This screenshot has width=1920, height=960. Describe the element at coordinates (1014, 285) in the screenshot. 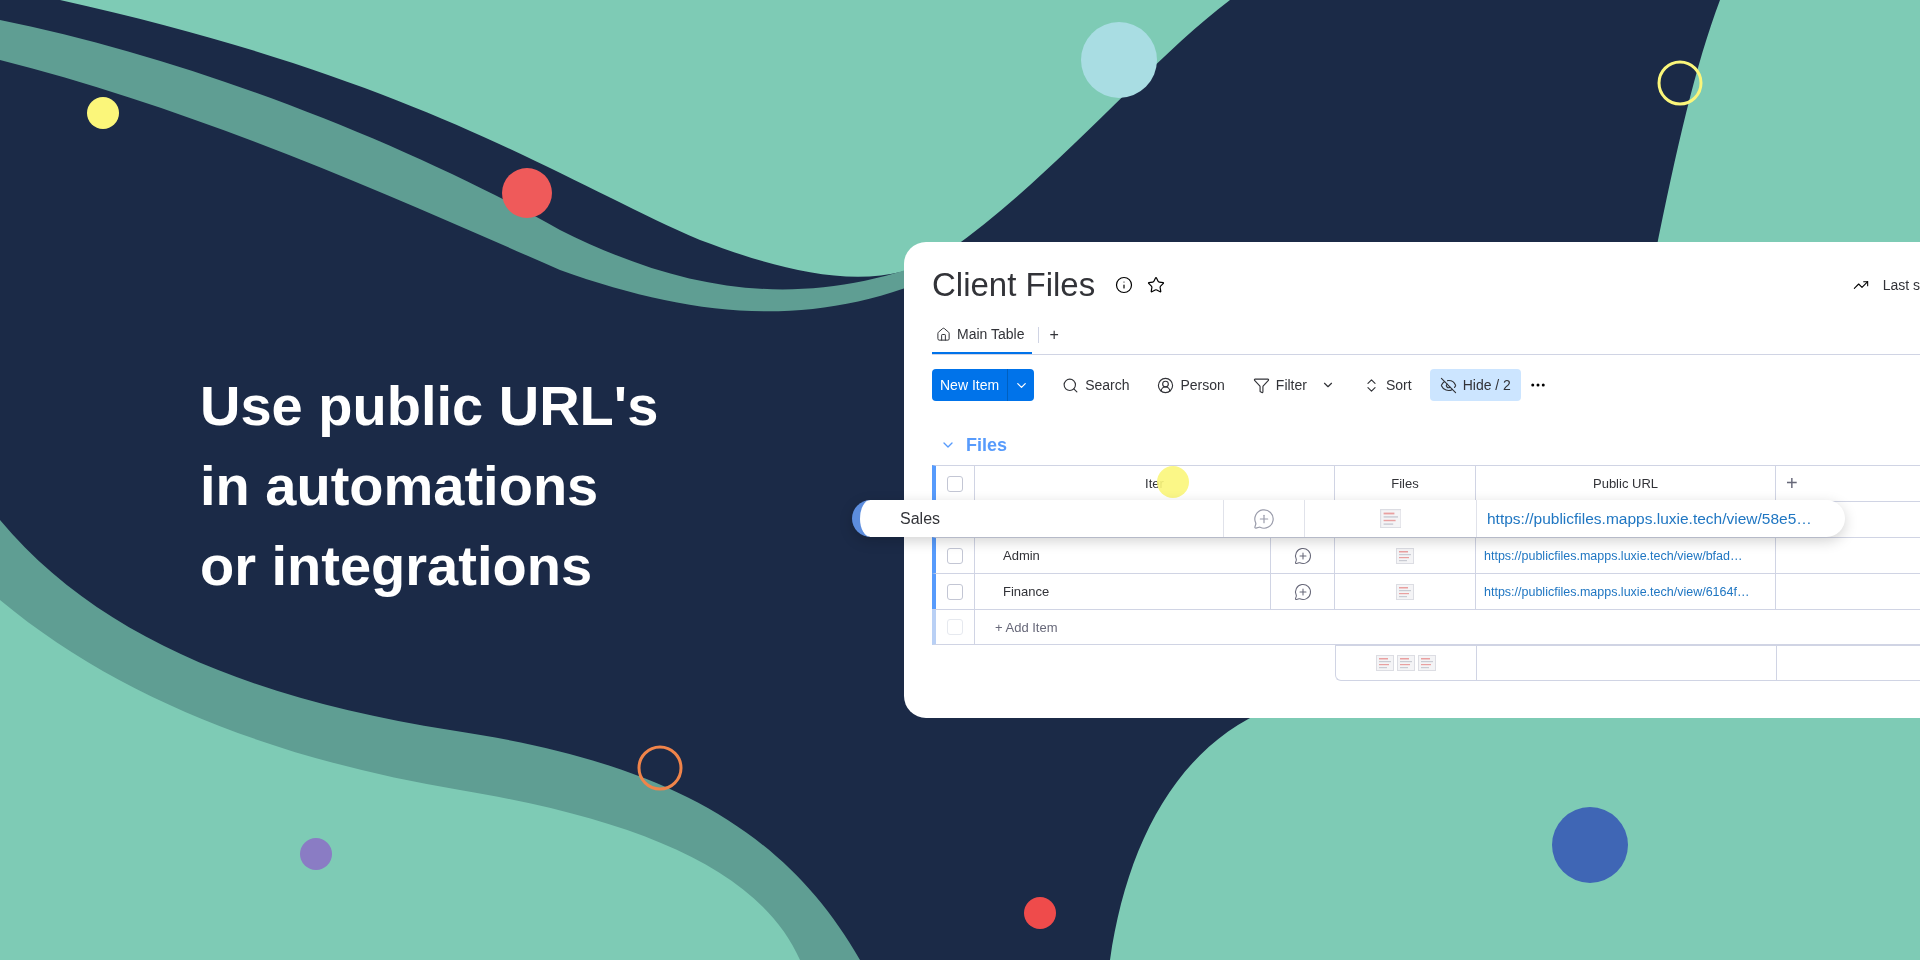

I see `board-title: Client Files` at that location.